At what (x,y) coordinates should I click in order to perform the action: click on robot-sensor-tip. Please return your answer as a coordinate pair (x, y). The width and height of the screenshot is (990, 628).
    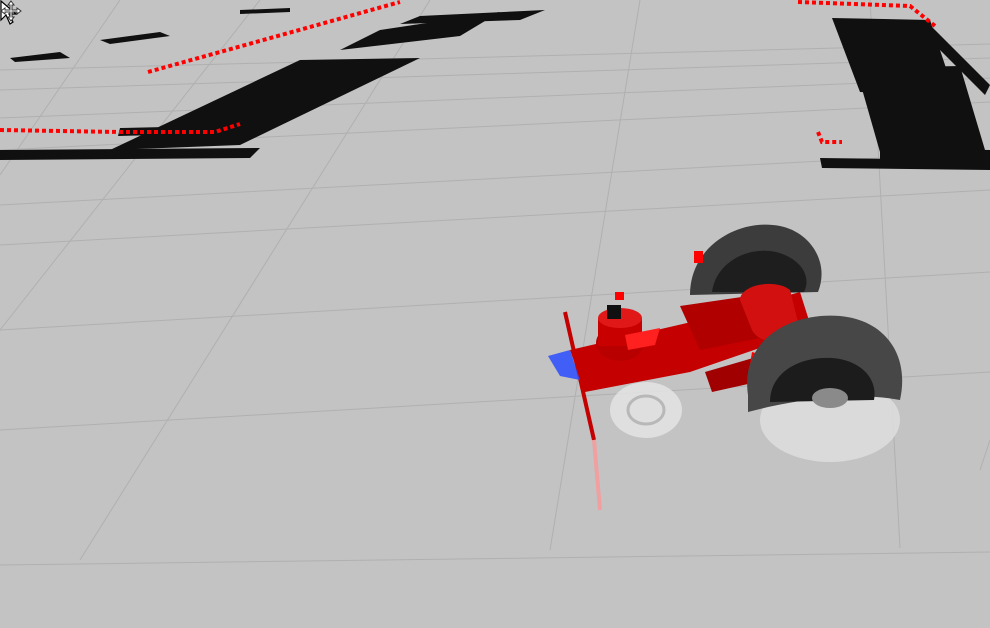
    Looking at the image, I should click on (619, 296).